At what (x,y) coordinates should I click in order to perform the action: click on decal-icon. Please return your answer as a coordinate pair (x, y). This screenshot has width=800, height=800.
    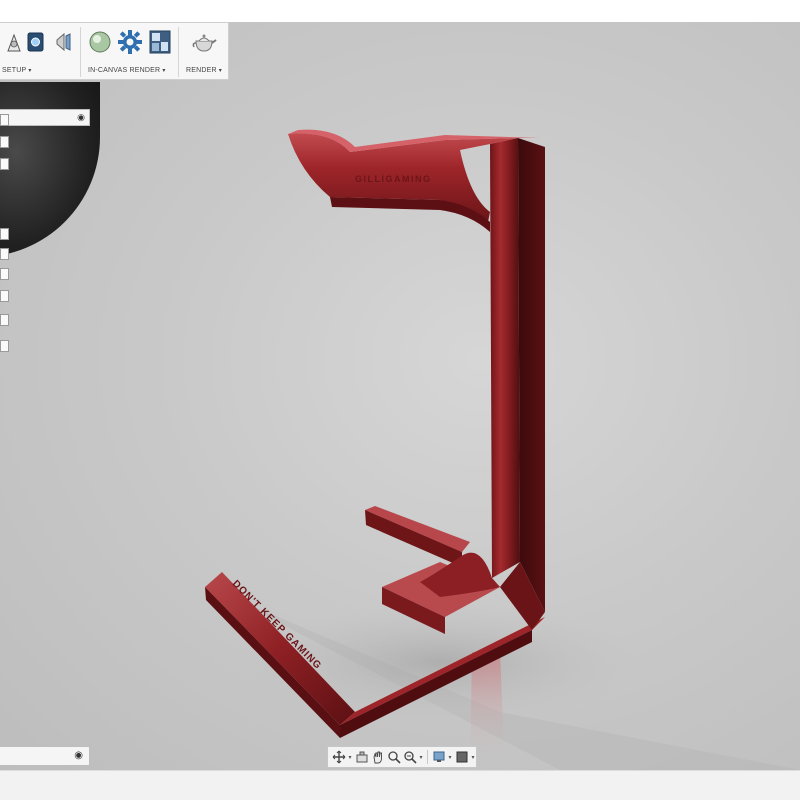
    Looking at the image, I should click on (64, 42).